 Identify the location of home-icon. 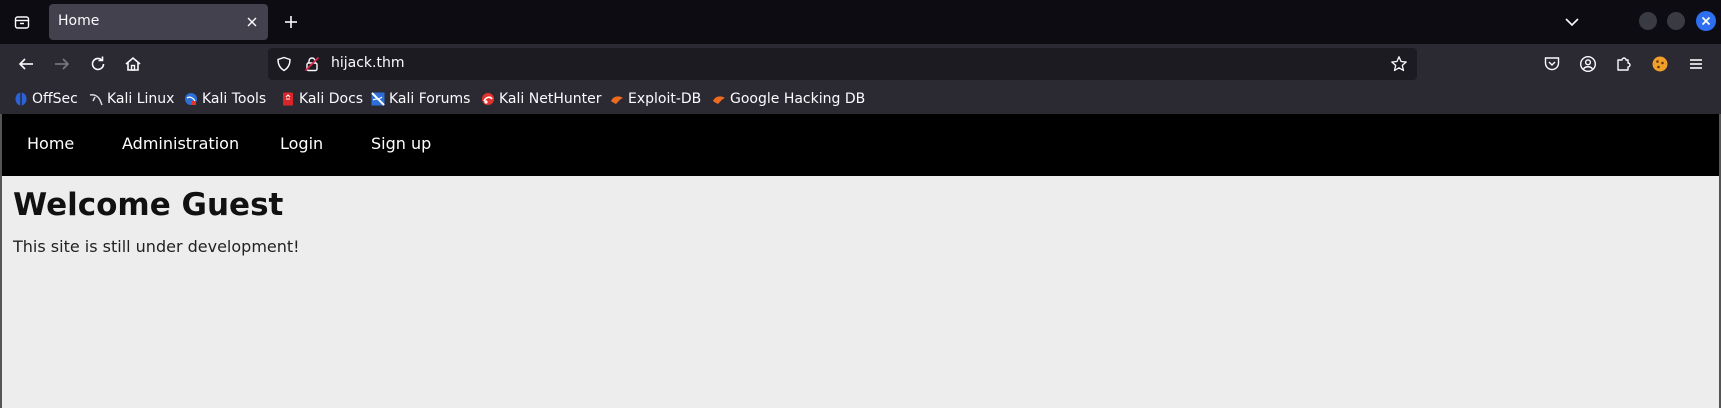
(133, 63).